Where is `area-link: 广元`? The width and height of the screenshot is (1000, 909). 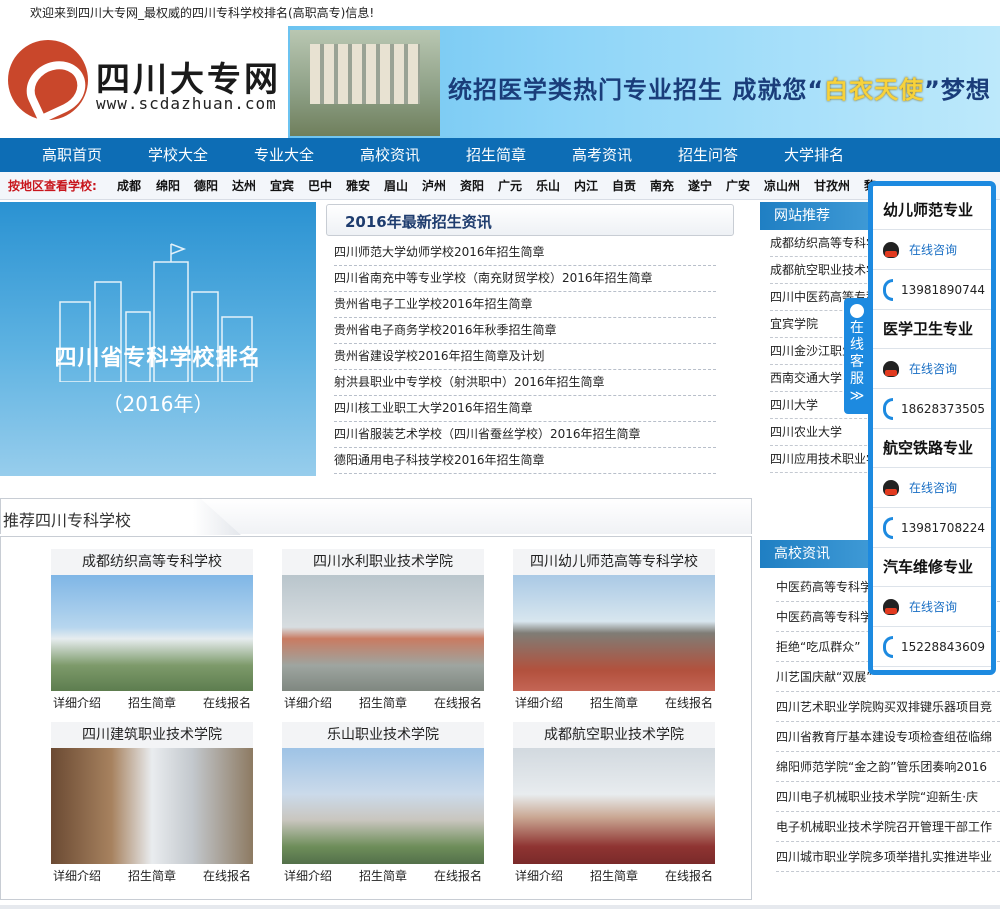
area-link: 广元 is located at coordinates (510, 185).